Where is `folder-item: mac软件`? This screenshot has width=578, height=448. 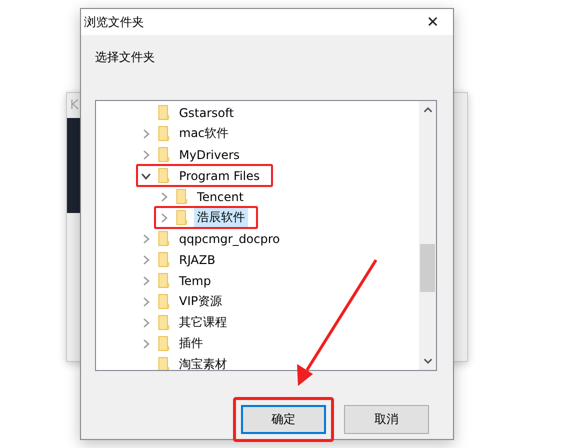 folder-item: mac软件 is located at coordinates (204, 133).